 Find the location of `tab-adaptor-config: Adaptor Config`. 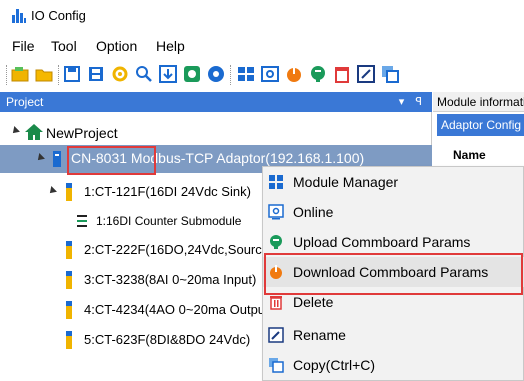

tab-adaptor-config: Adaptor Config is located at coordinates (480, 125).